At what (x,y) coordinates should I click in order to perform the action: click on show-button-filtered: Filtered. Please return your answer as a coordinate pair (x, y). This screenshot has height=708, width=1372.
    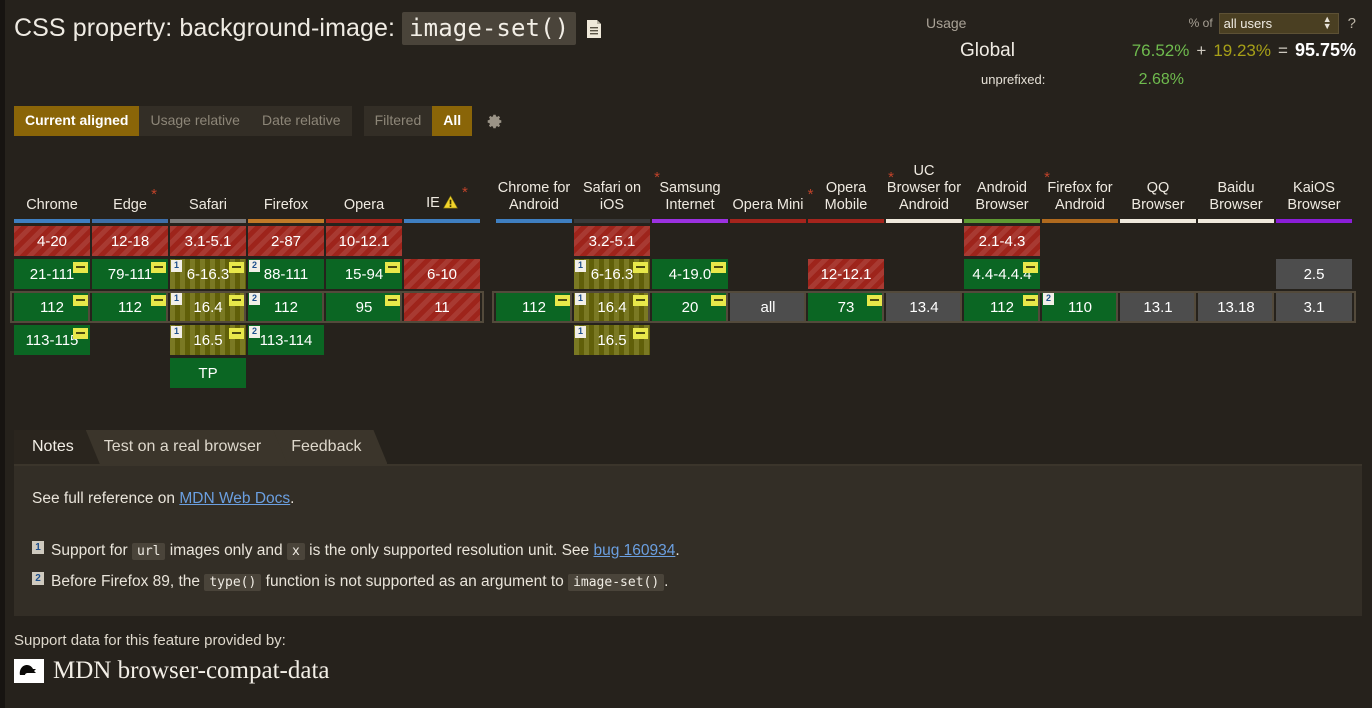
    Looking at the image, I should click on (398, 121).